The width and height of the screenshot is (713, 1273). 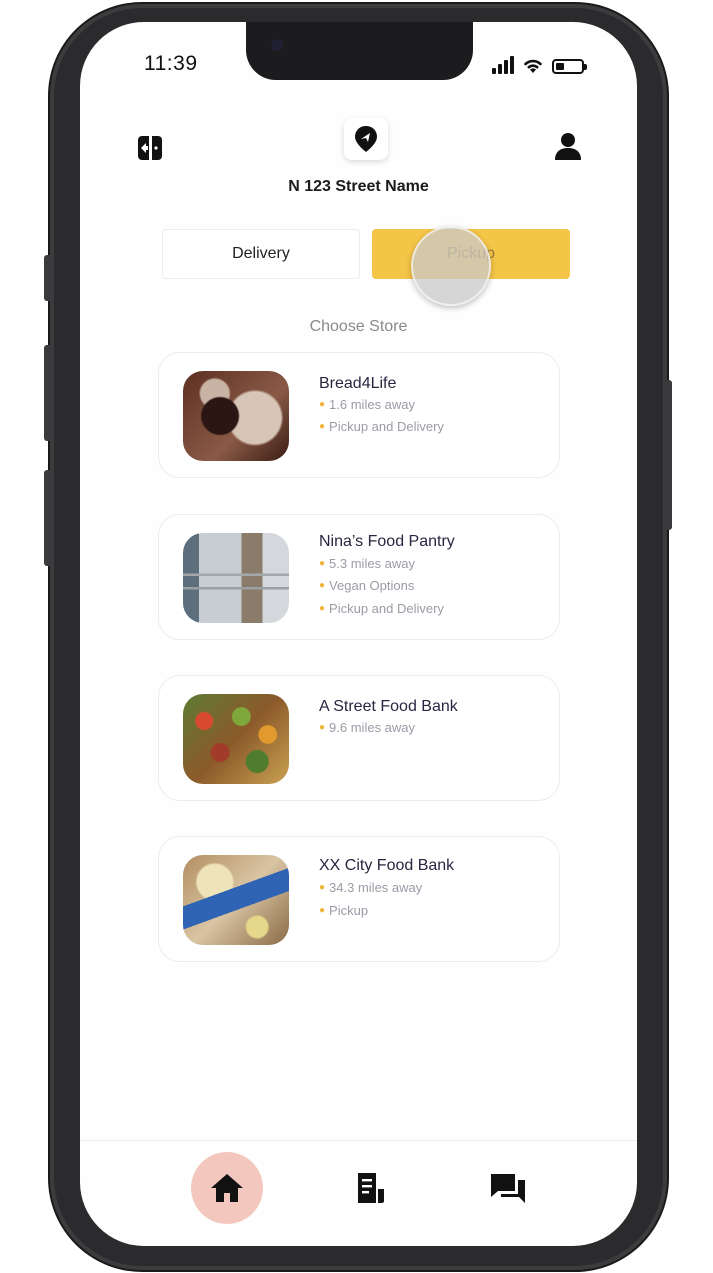 What do you see at coordinates (388, 706) in the screenshot?
I see `store-name: A Street Food Bank` at bounding box center [388, 706].